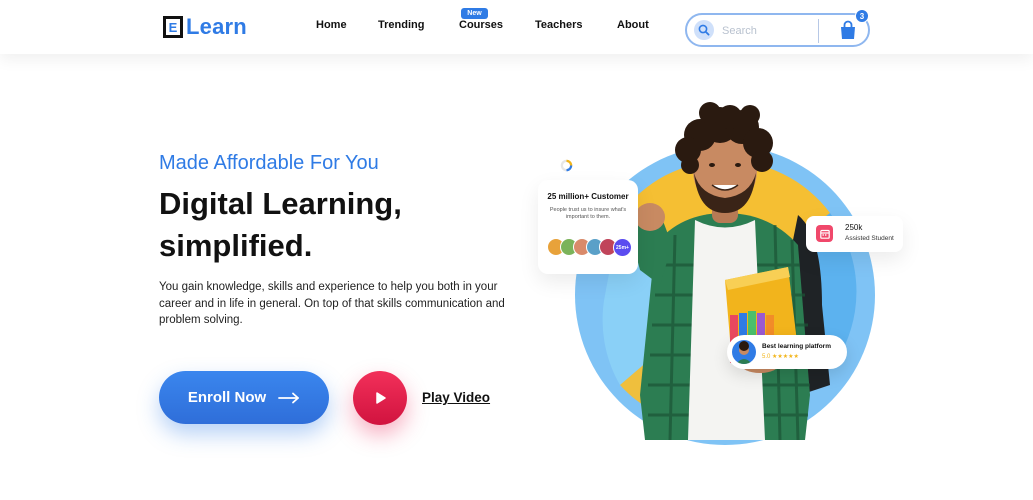 The image size is (1033, 500). I want to click on headline-line-1: Digital Learning,, so click(280, 203).